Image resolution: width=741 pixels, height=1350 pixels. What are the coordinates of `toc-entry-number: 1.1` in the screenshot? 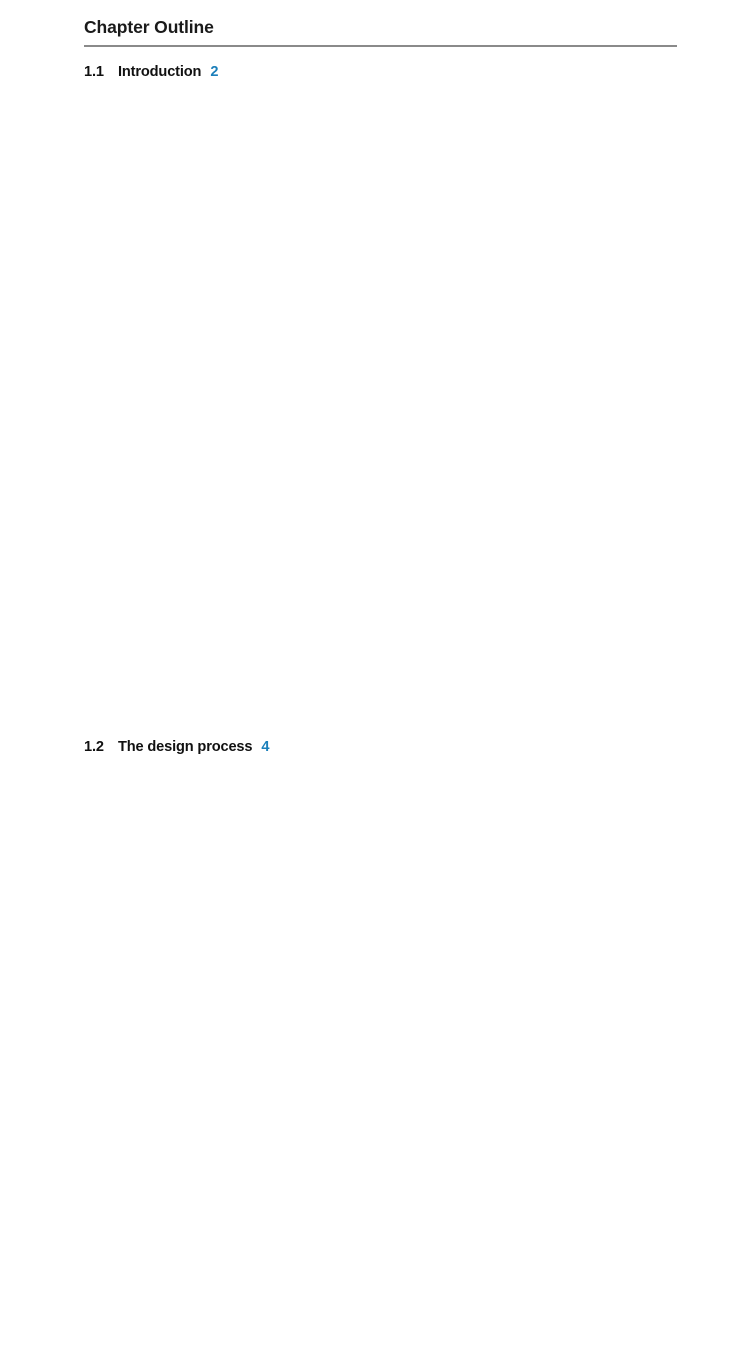 It's located at (94, 72).